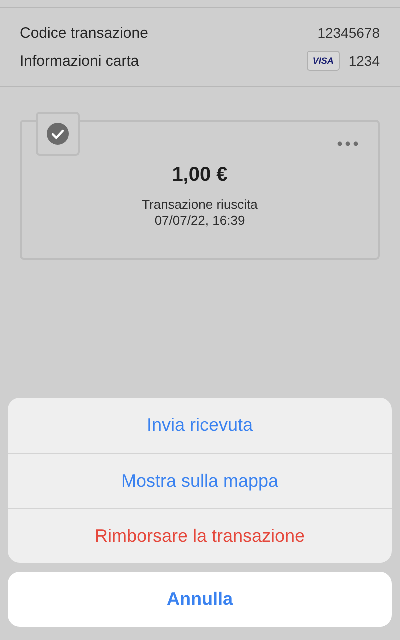 This screenshot has height=640, width=400. What do you see at coordinates (200, 535) in the screenshot?
I see `refund-button: Rimborsare la transazione` at bounding box center [200, 535].